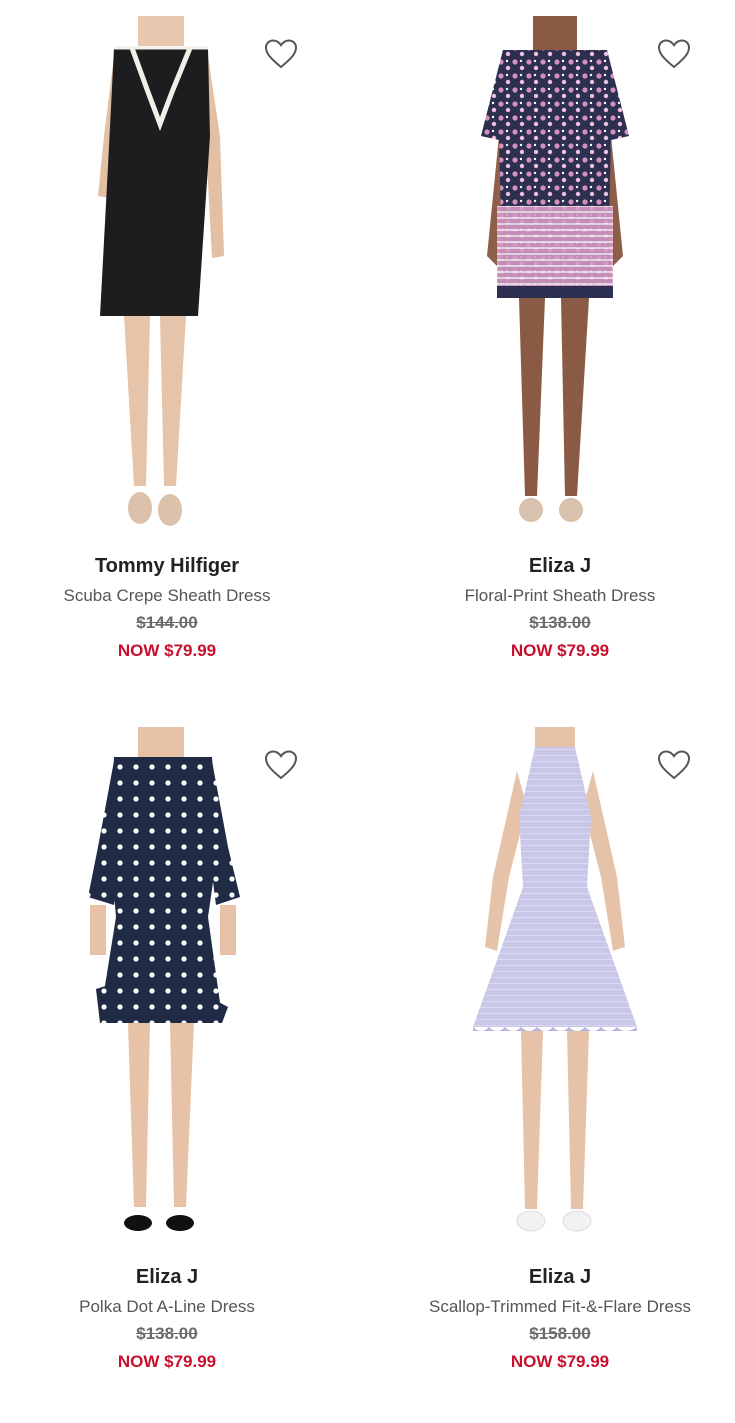 This screenshot has width=735, height=1423. Describe the element at coordinates (560, 1333) in the screenshot. I see `original-price: $158.00` at that location.